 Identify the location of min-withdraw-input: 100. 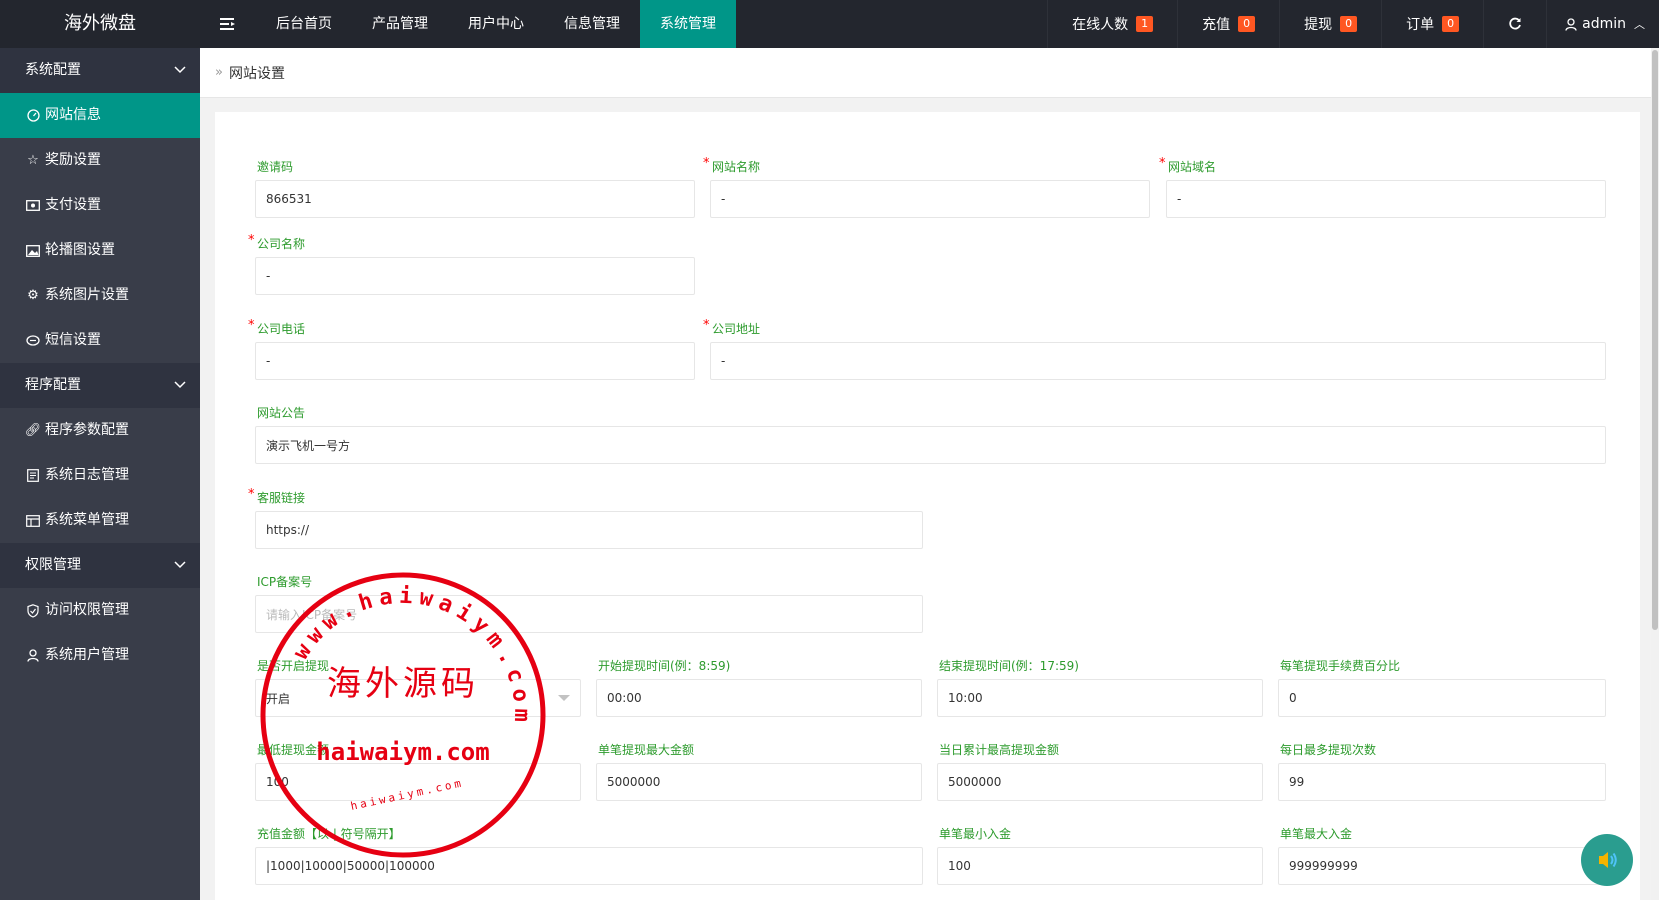
(418, 782).